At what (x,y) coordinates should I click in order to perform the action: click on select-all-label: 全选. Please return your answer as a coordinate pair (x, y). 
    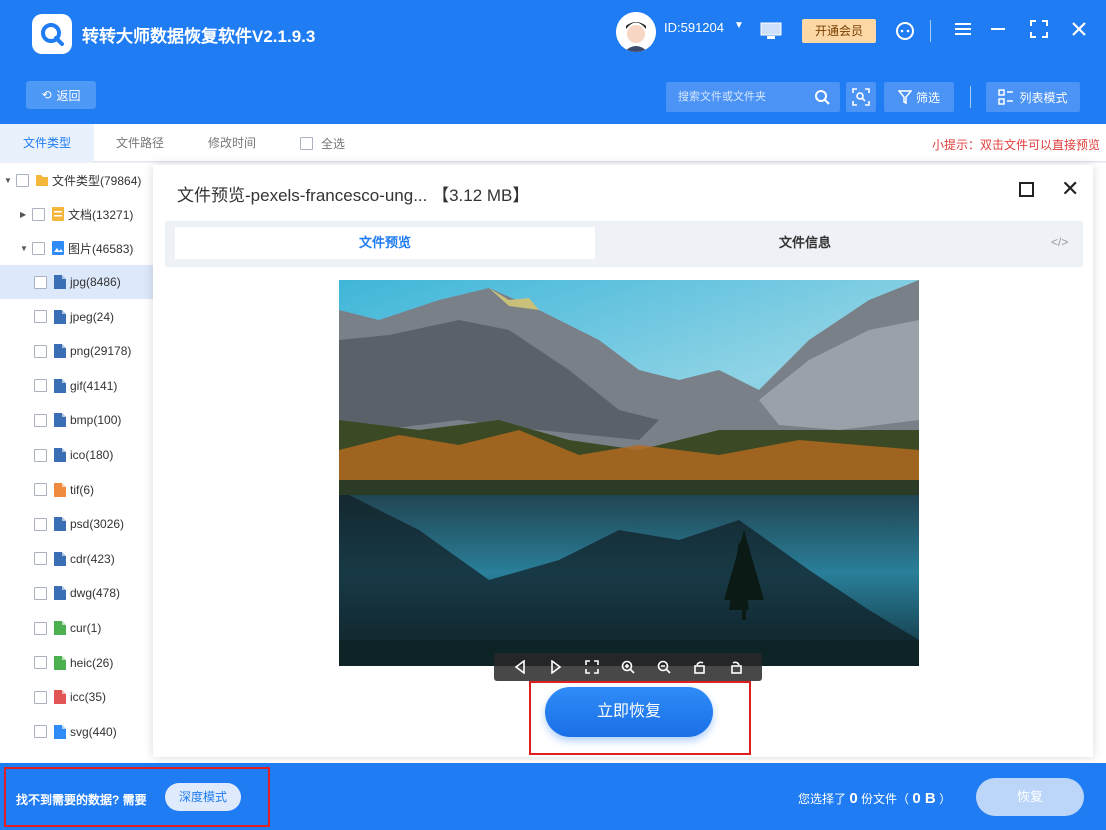
    Looking at the image, I should click on (333, 144).